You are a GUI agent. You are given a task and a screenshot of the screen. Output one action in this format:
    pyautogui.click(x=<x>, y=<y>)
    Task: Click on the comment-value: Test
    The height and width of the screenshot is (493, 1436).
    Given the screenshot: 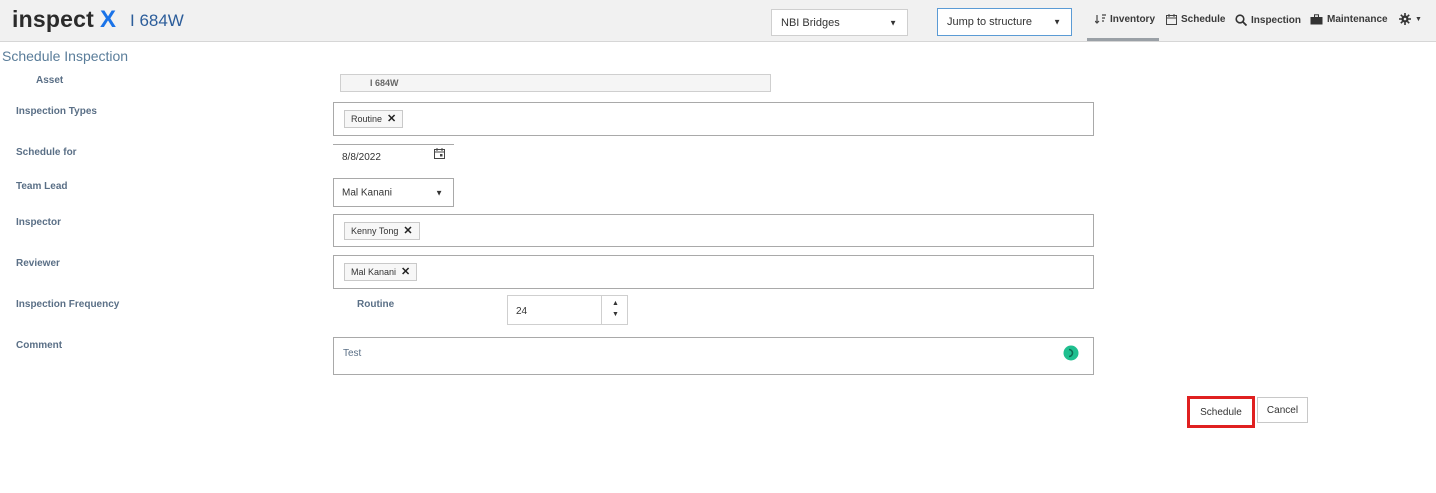 What is the action you would take?
    pyautogui.click(x=352, y=353)
    